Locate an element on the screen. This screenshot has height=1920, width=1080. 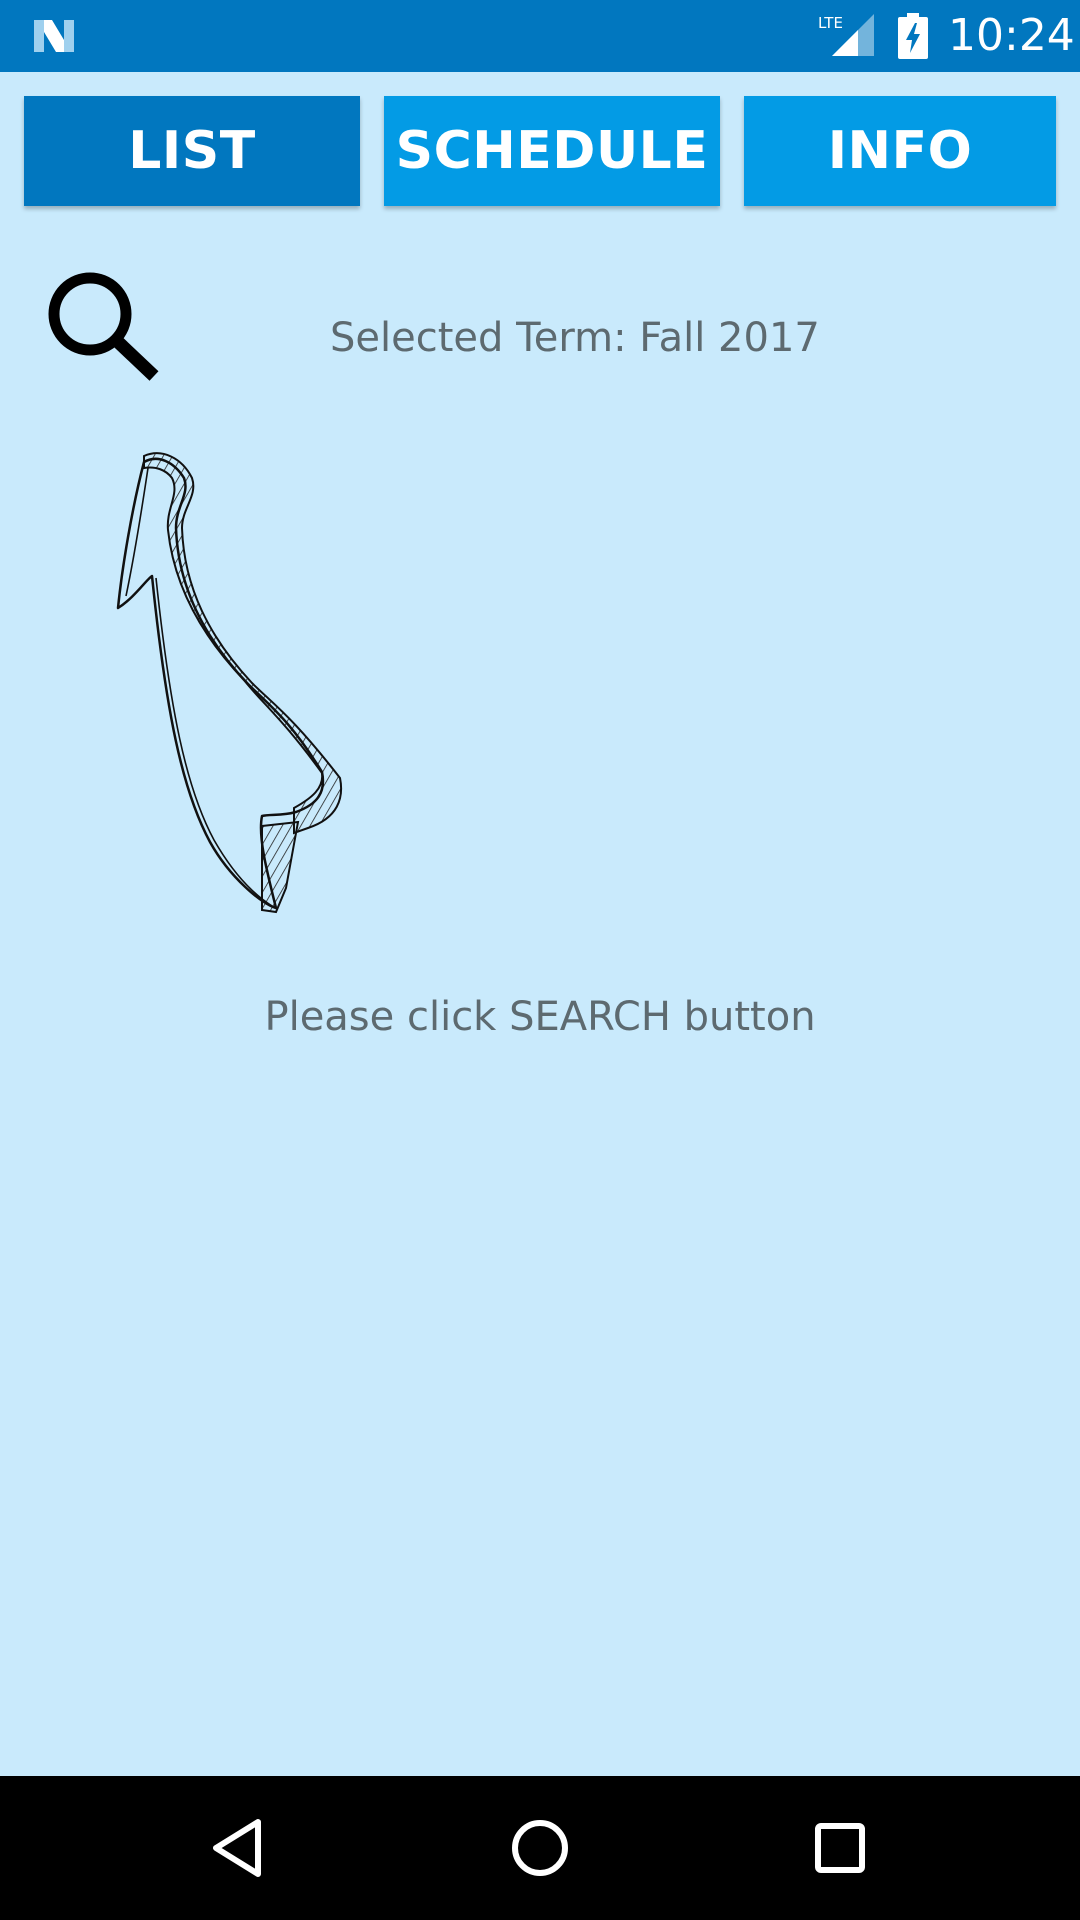
tab-schedule: SCHEDULE is located at coordinates (552, 151).